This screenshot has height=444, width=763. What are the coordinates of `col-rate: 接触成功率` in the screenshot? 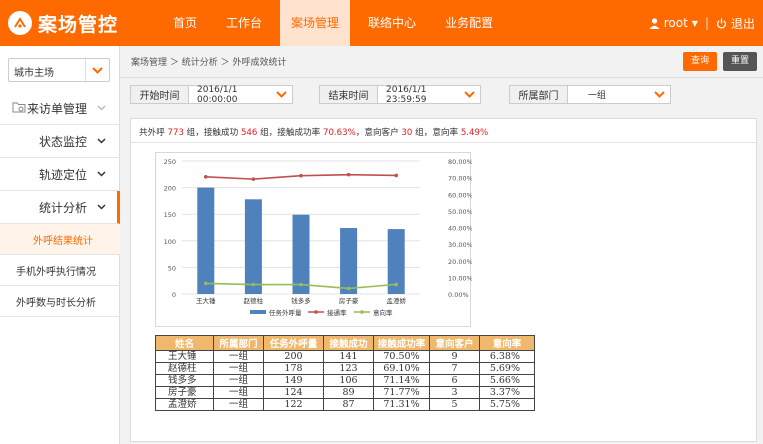 It's located at (401, 343).